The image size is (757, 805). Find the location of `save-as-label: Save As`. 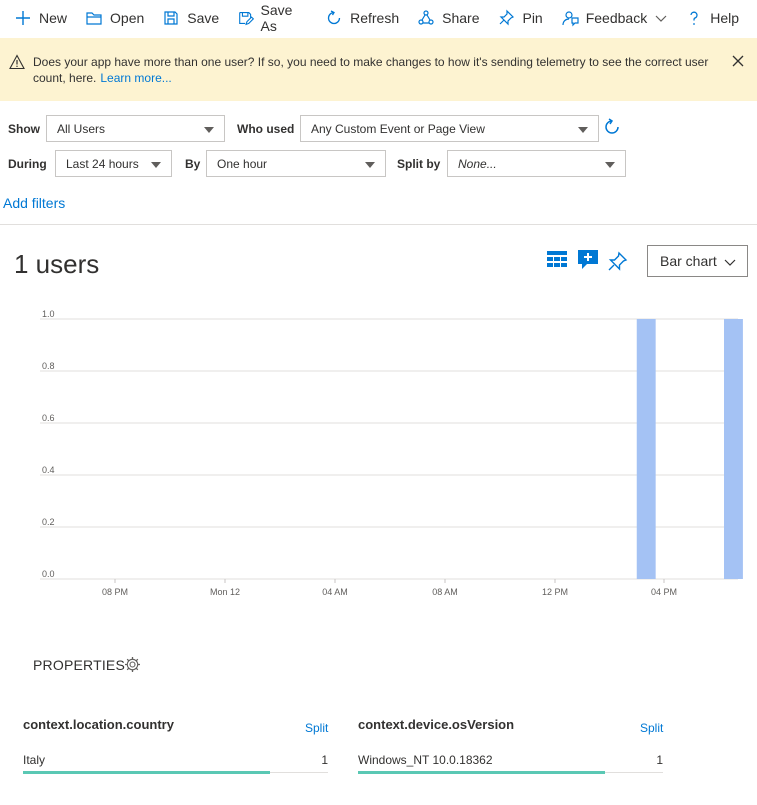

save-as-label: Save As is located at coordinates (276, 18).